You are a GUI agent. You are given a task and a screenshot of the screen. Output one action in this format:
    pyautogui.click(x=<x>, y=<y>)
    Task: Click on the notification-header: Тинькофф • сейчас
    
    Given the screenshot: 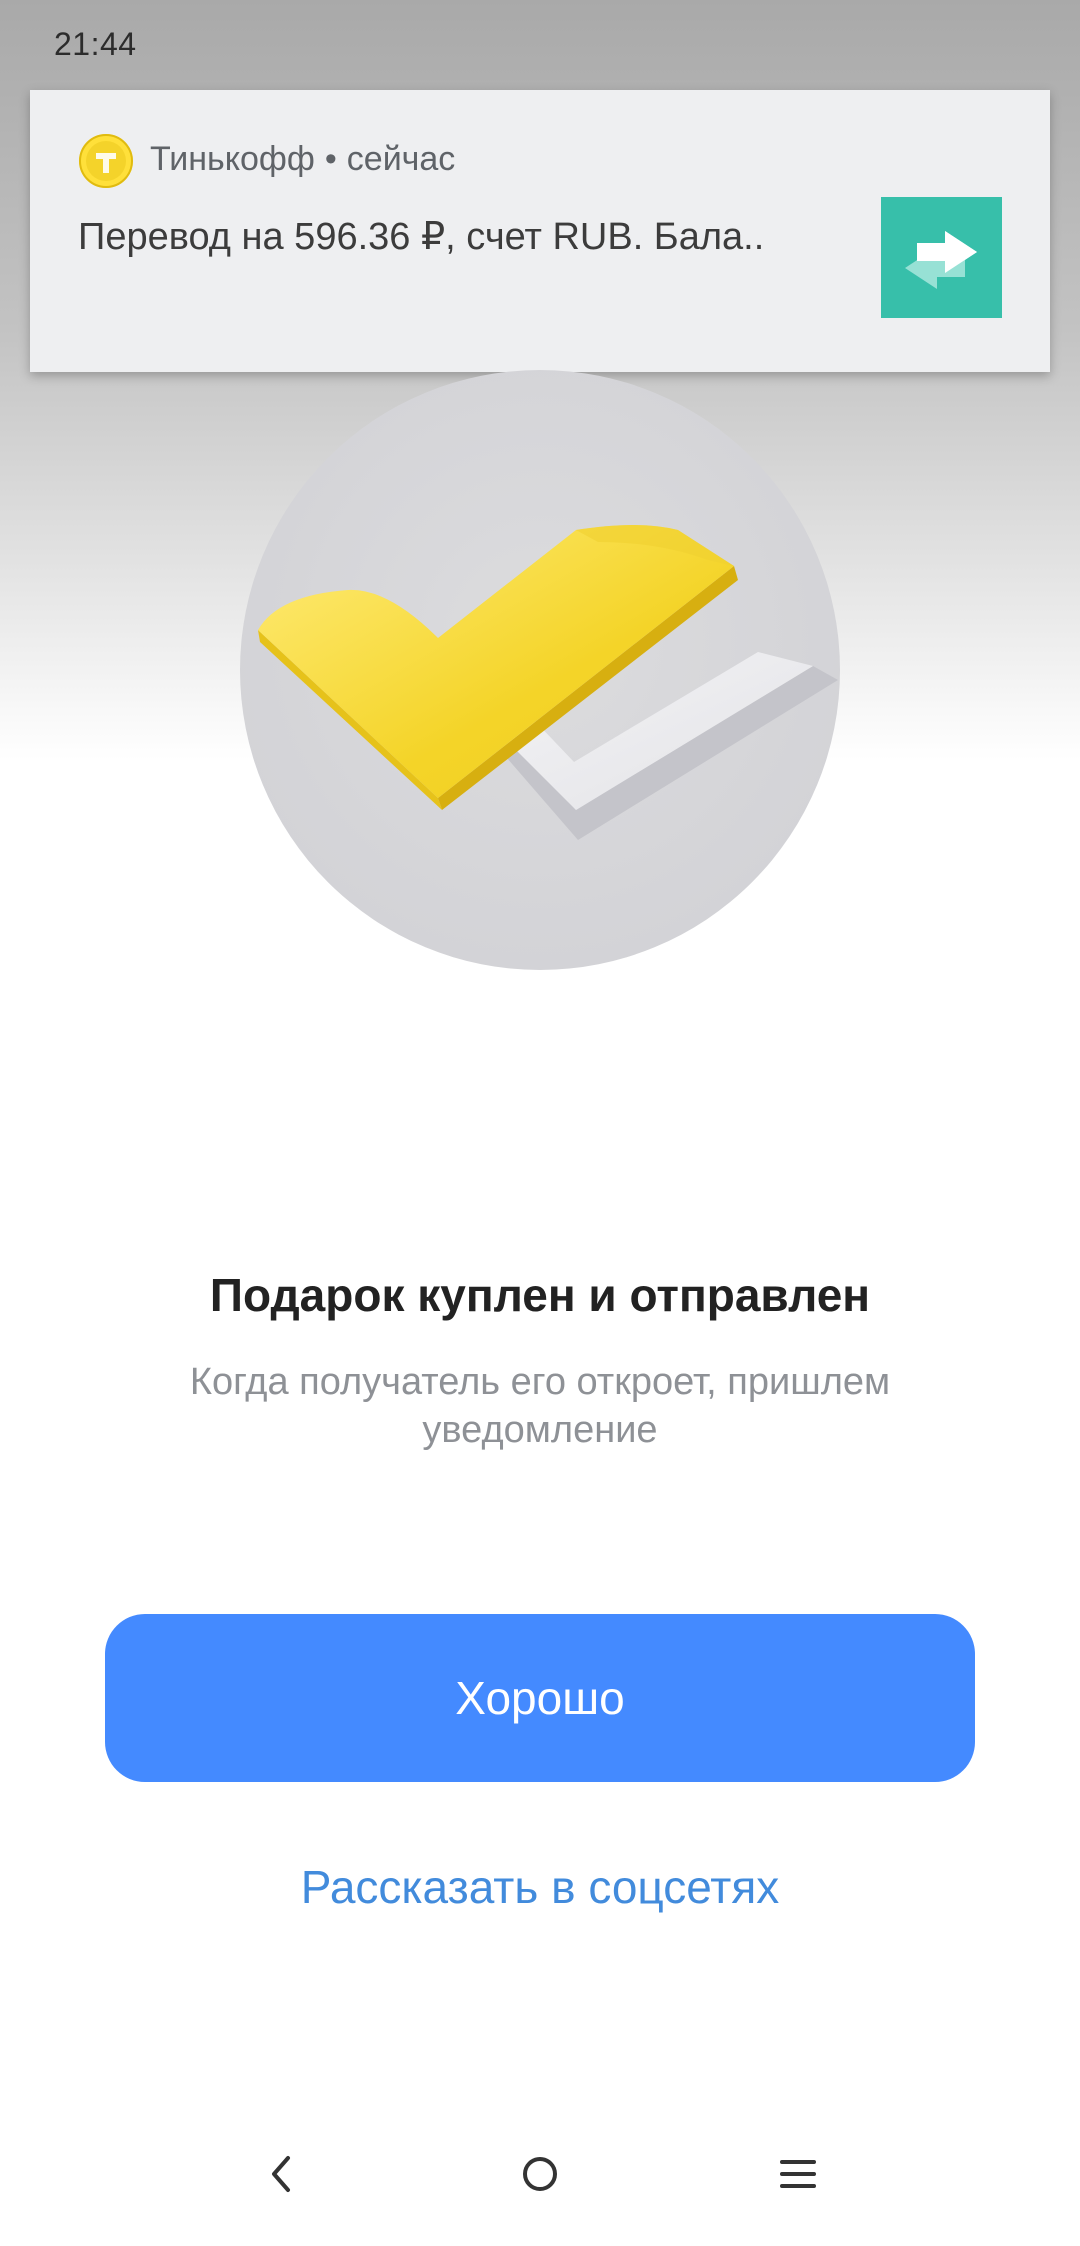 What is the action you would take?
    pyautogui.click(x=302, y=159)
    